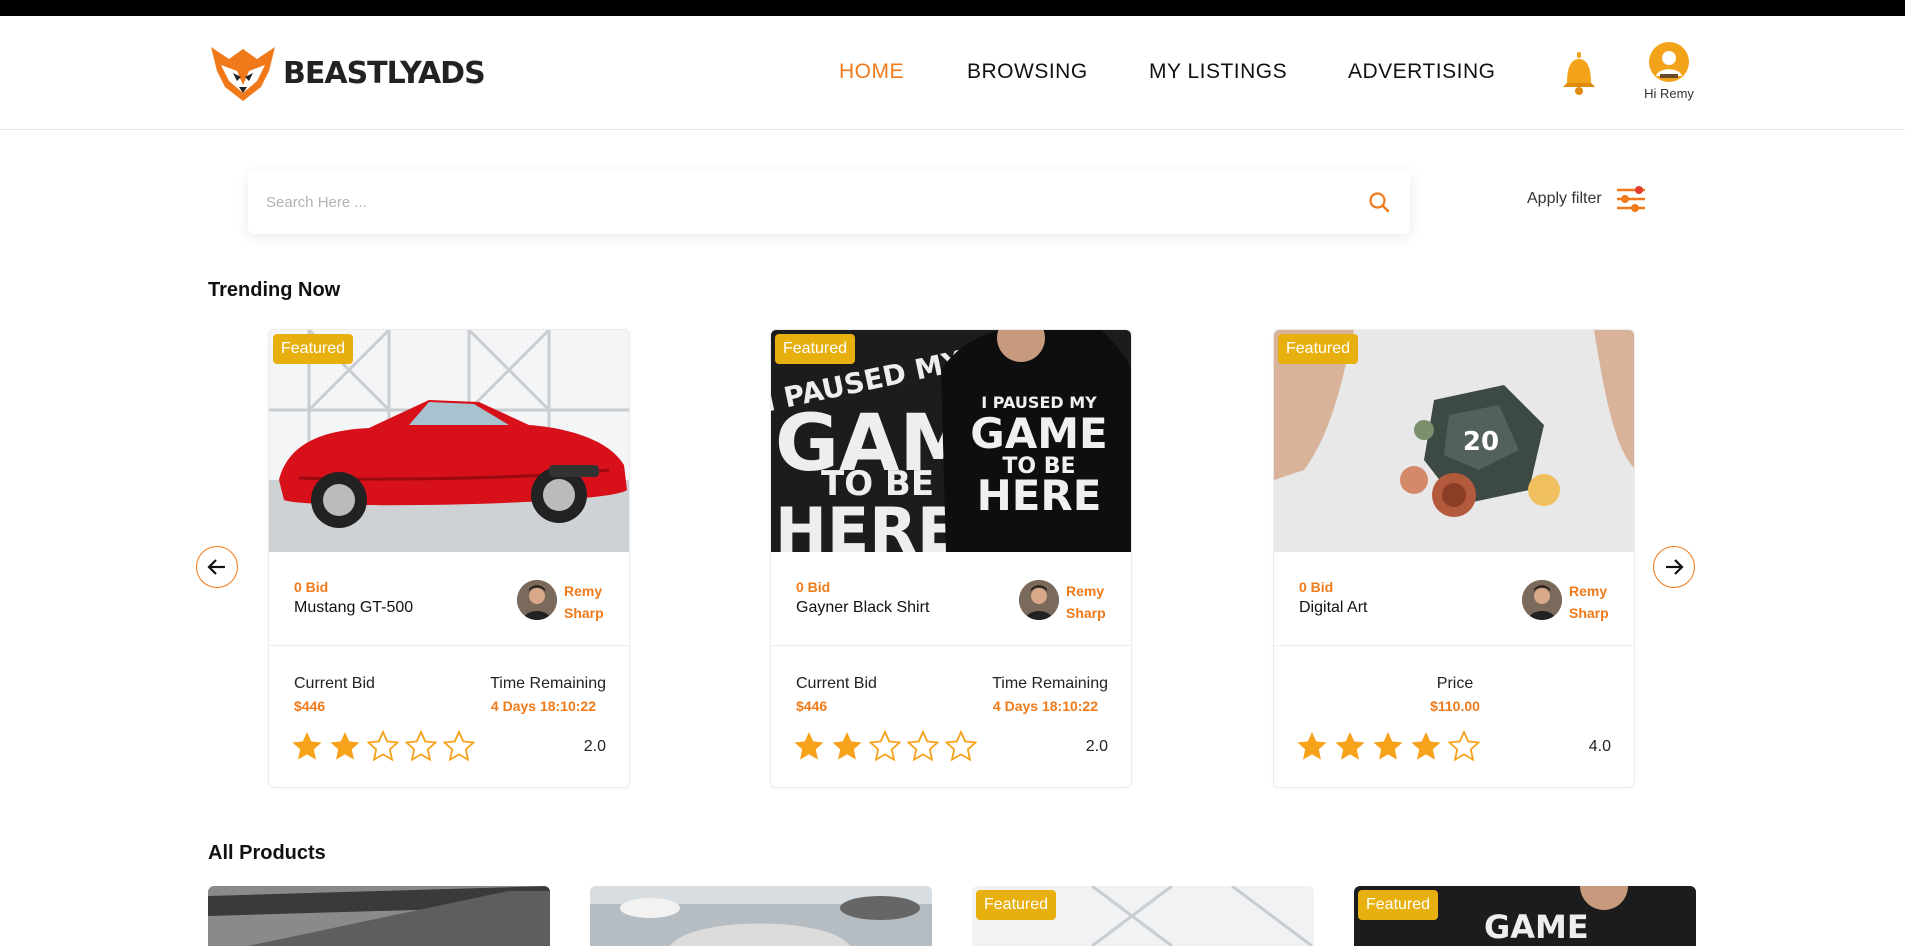  Describe the element at coordinates (1669, 93) in the screenshot. I see `user-greeting: Hi Remy` at that location.